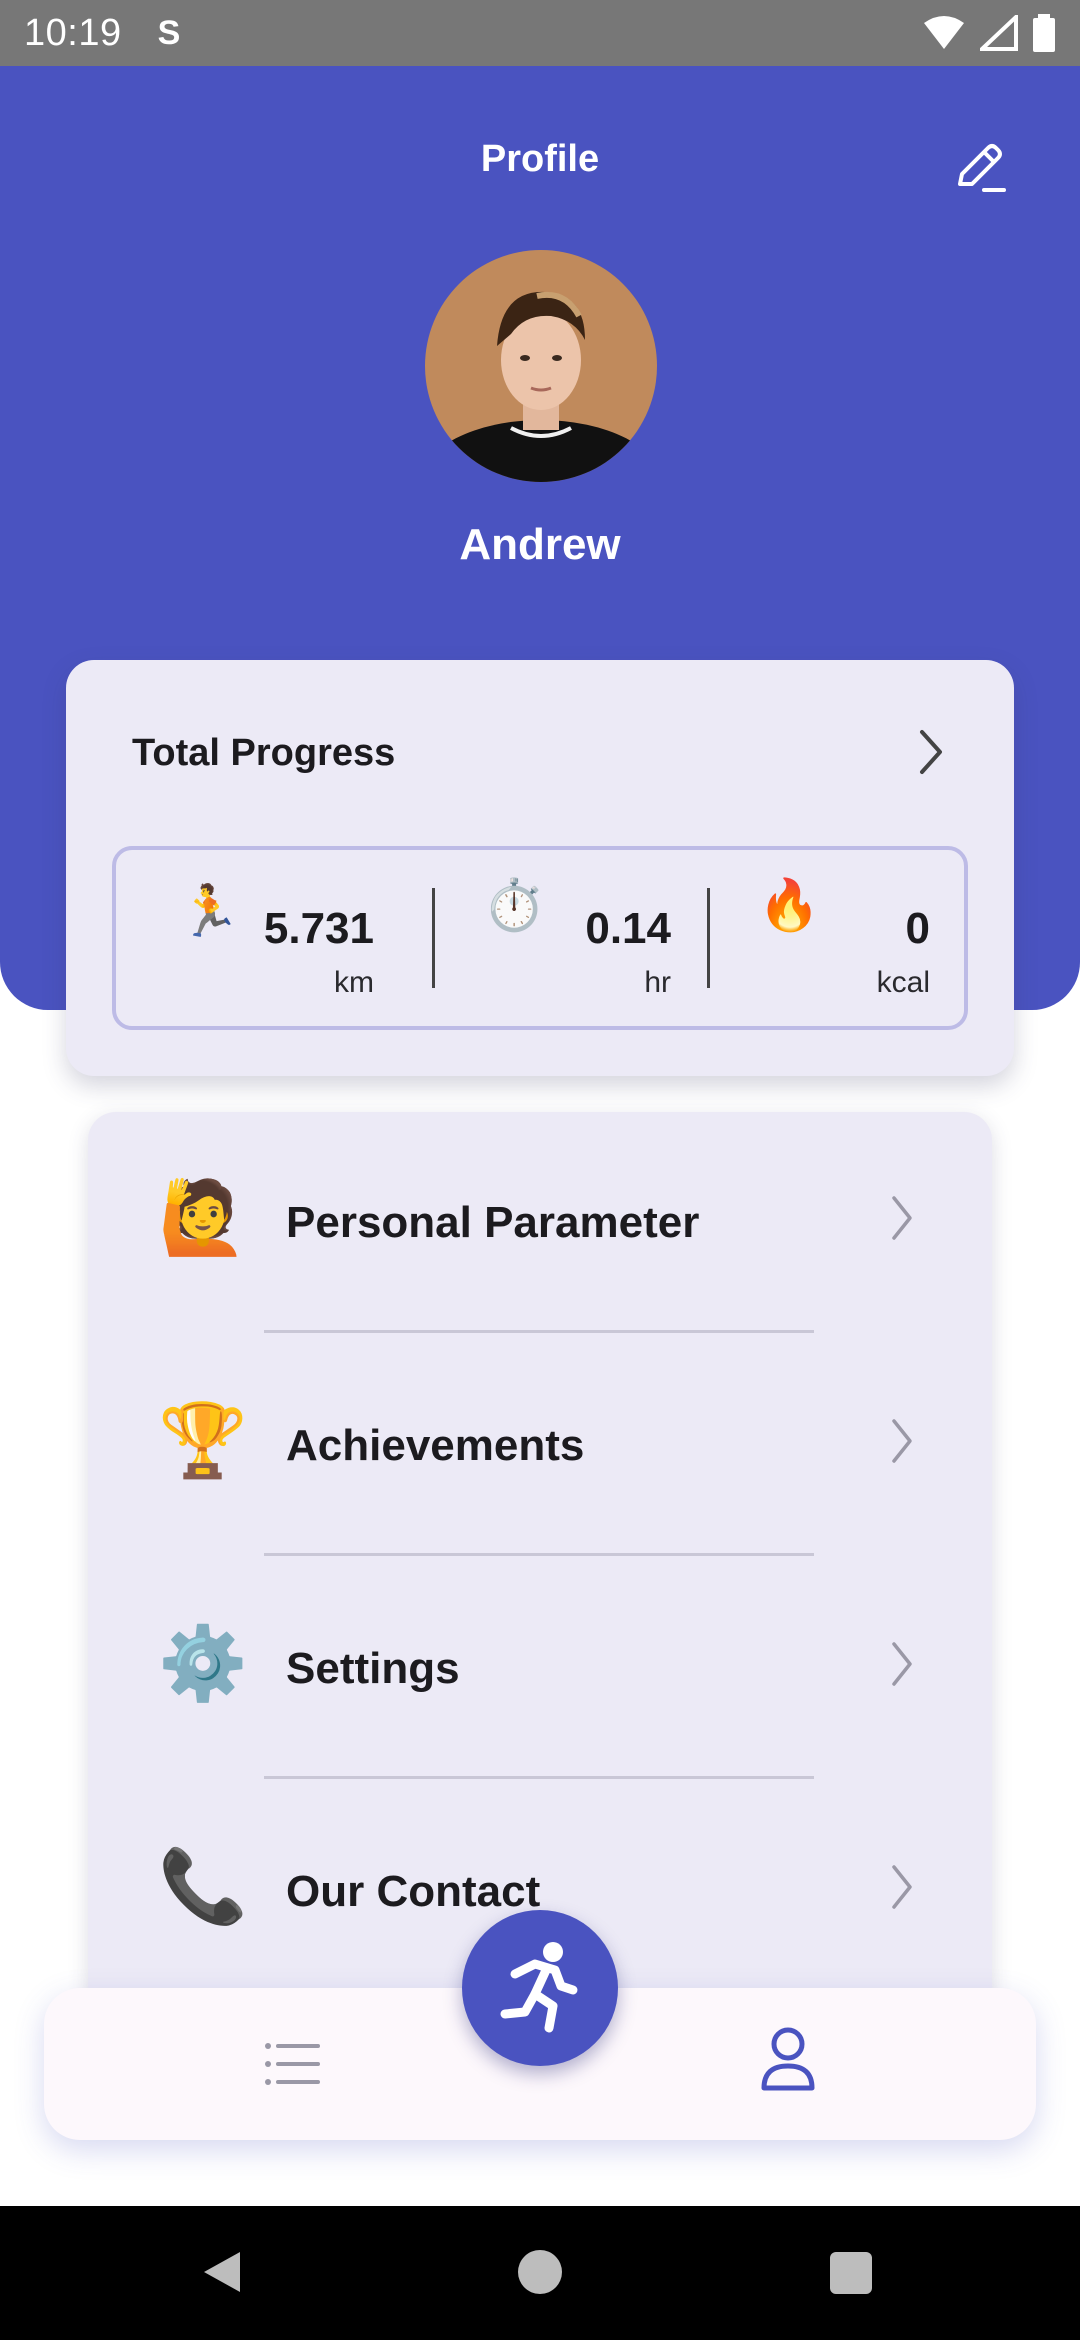 The height and width of the screenshot is (2340, 1080). I want to click on system-navigation-bar, so click(540, 2273).